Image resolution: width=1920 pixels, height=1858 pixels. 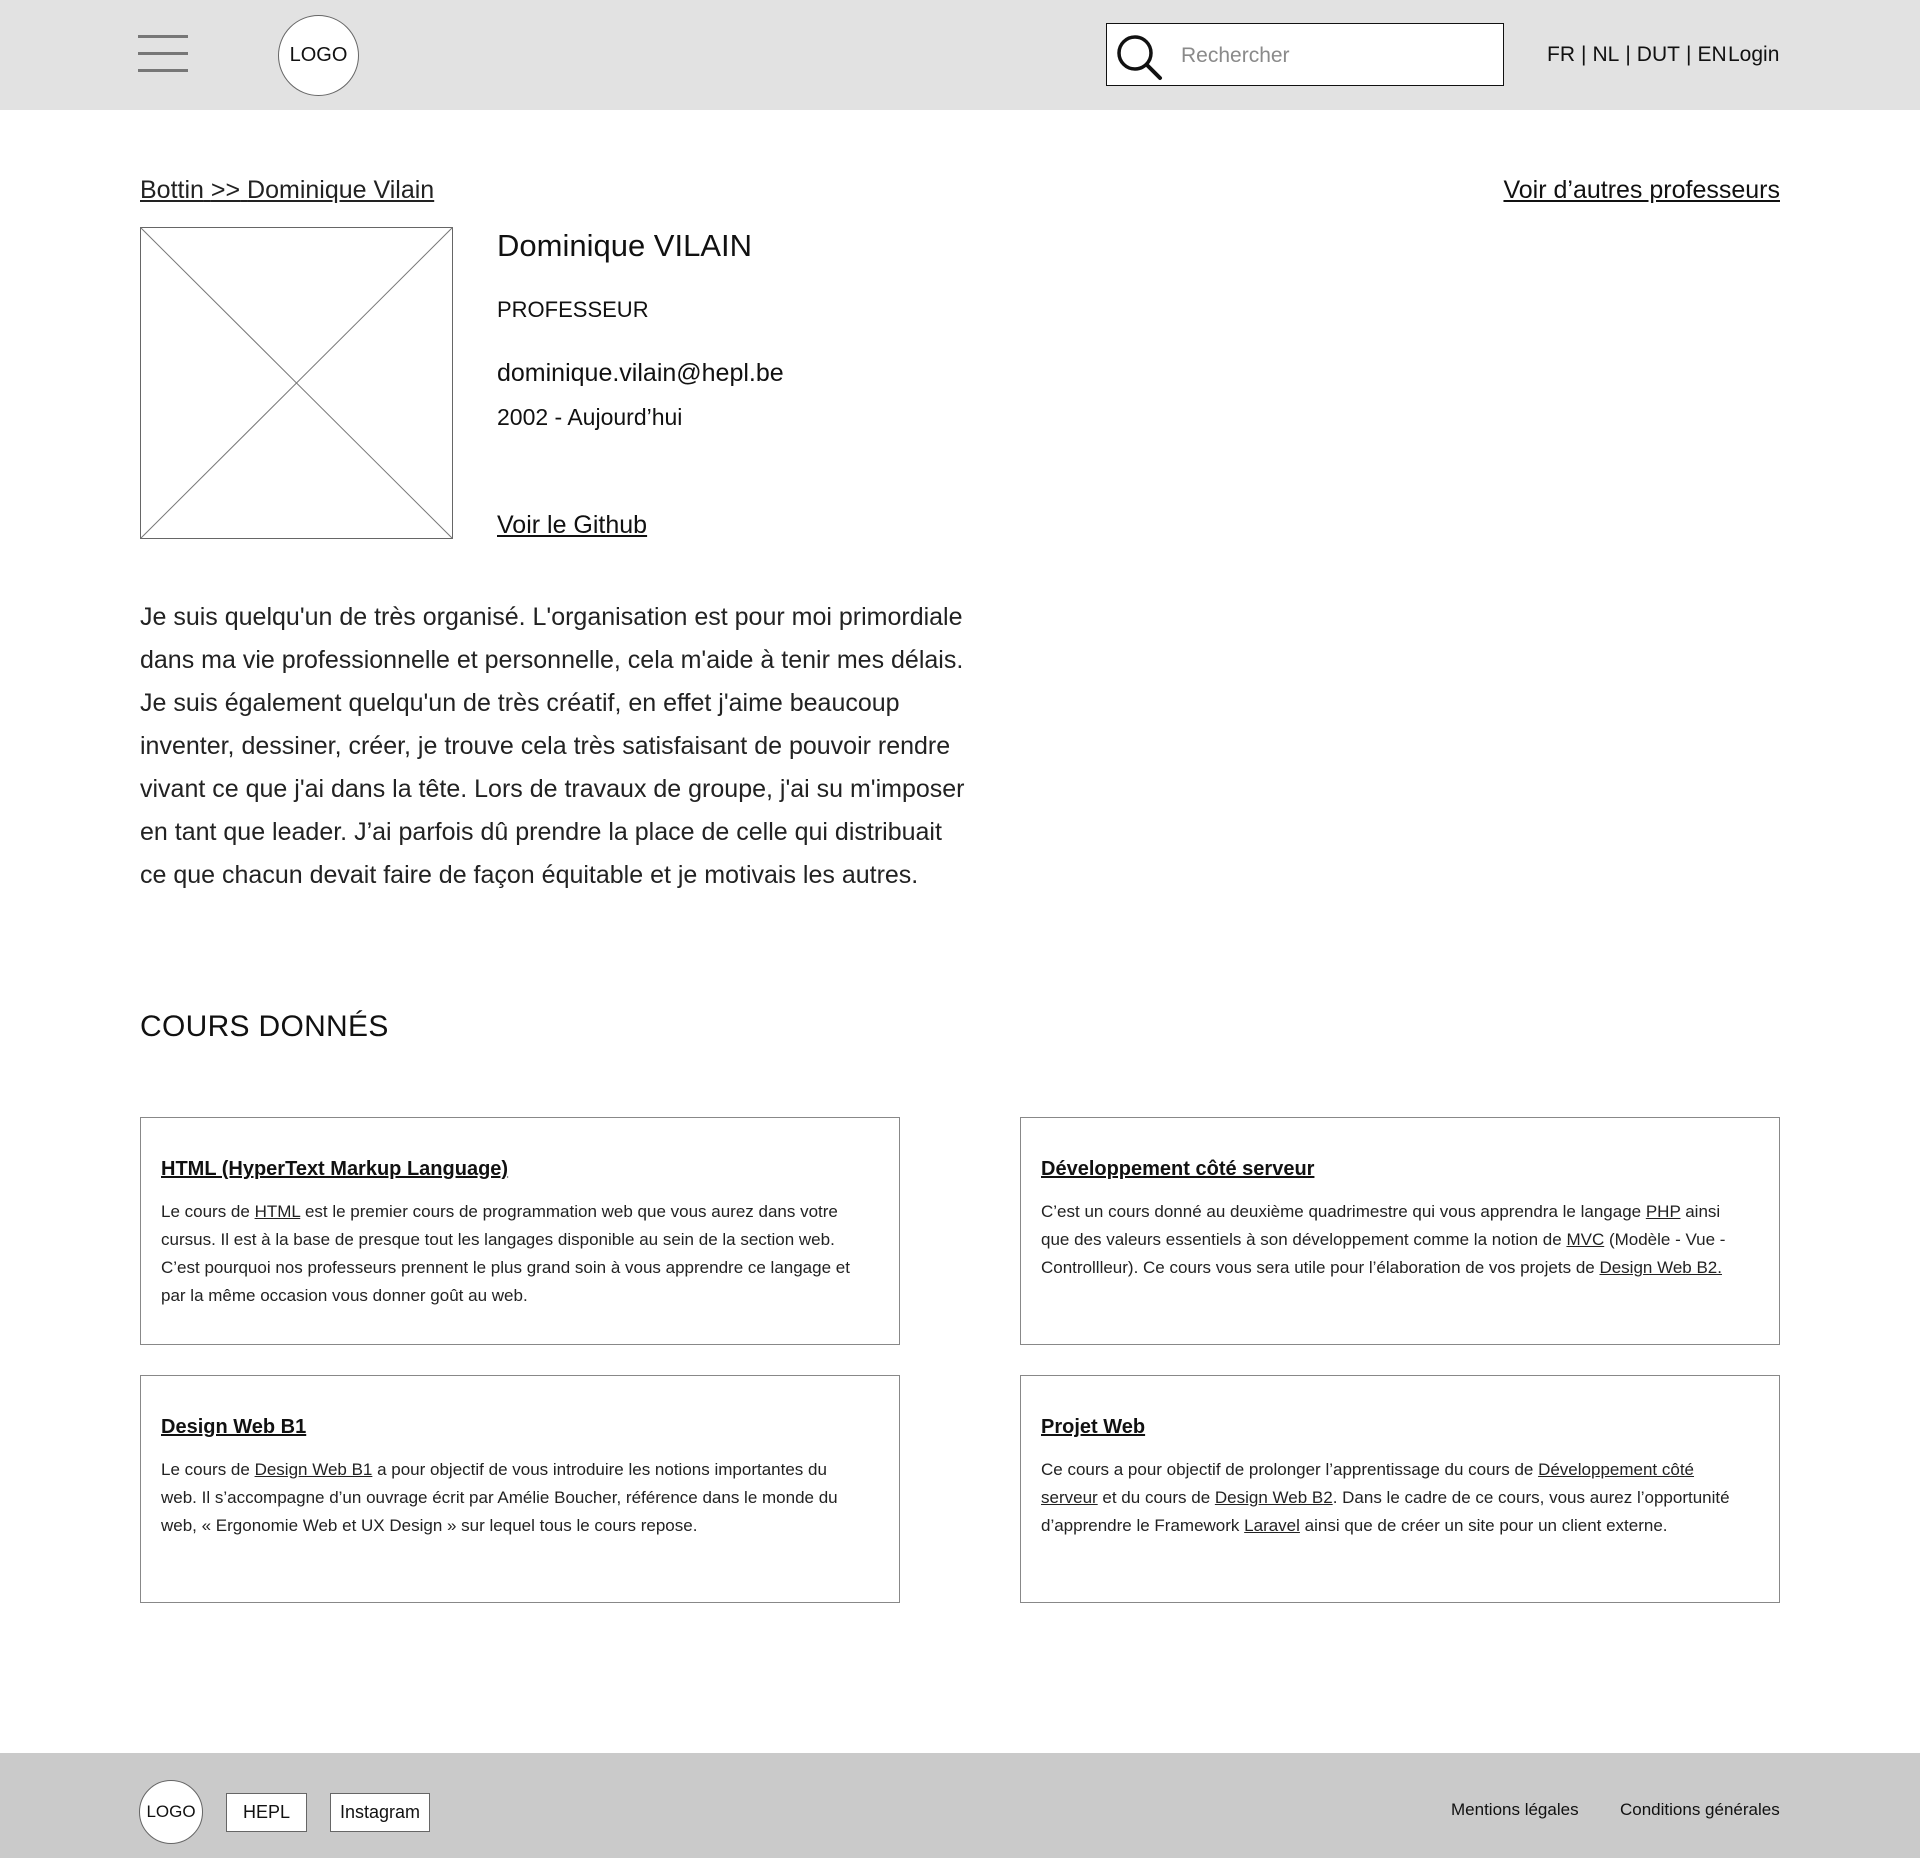 What do you see at coordinates (1605, 55) in the screenshot?
I see `lang-nl: NL` at bounding box center [1605, 55].